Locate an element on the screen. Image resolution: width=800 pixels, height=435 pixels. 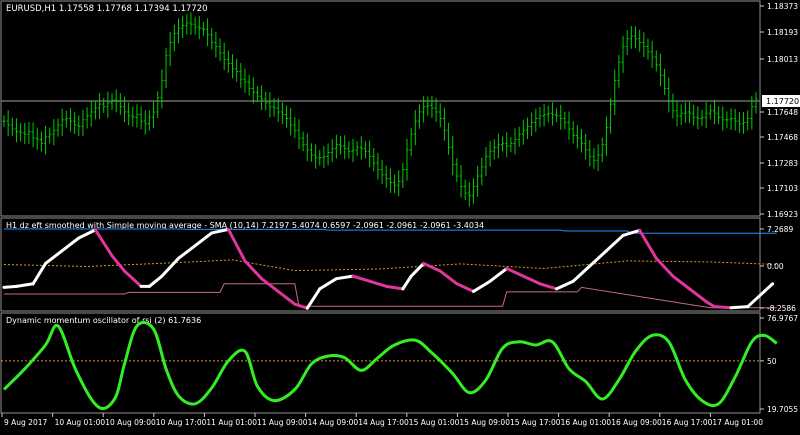
time-tick-label: 10 Aug 17:00 is located at coordinates (181, 422).